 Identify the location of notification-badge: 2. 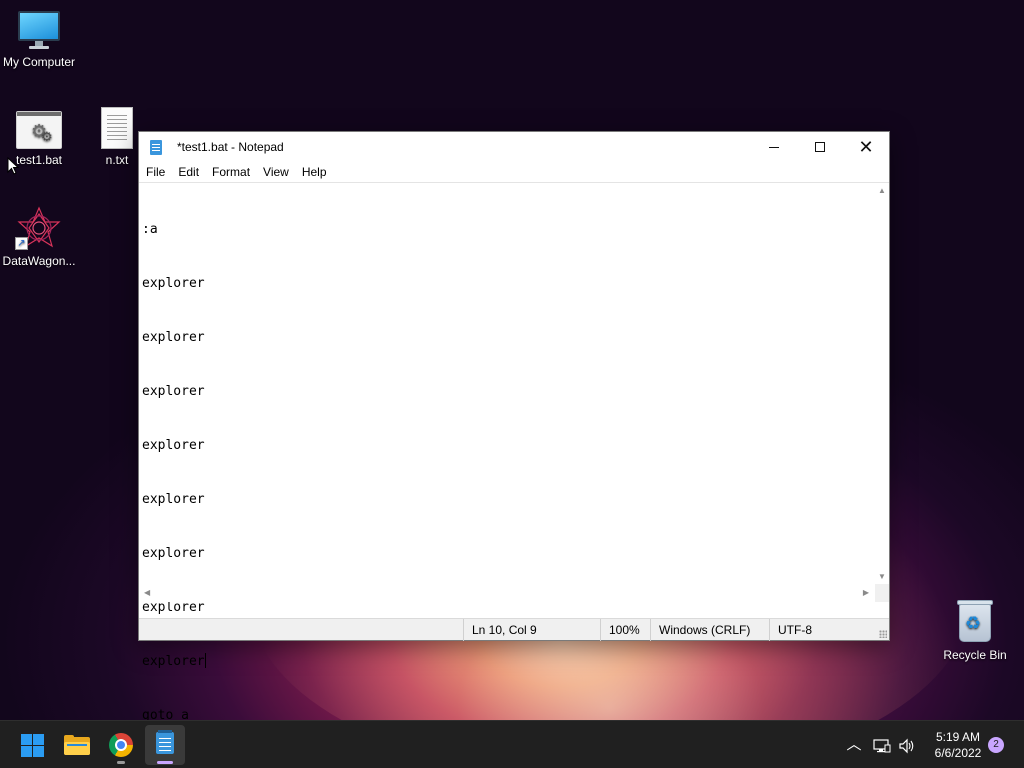
(996, 745).